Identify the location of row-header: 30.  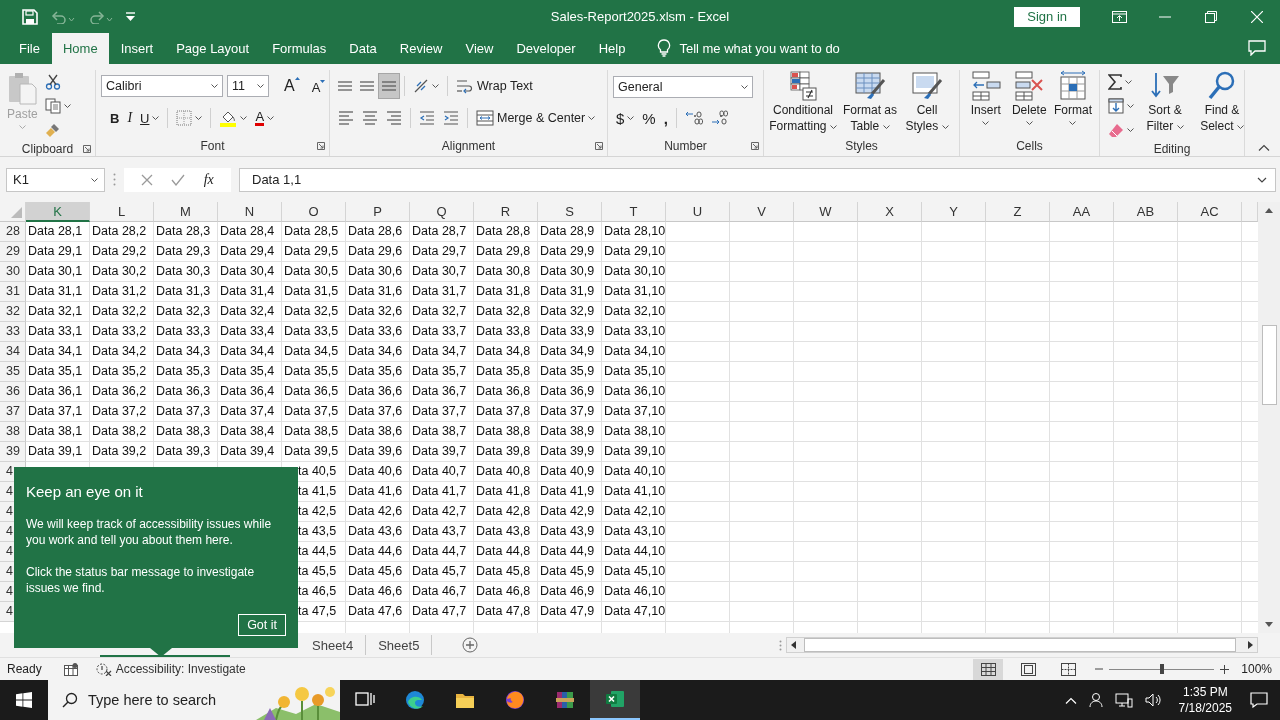
(13, 272).